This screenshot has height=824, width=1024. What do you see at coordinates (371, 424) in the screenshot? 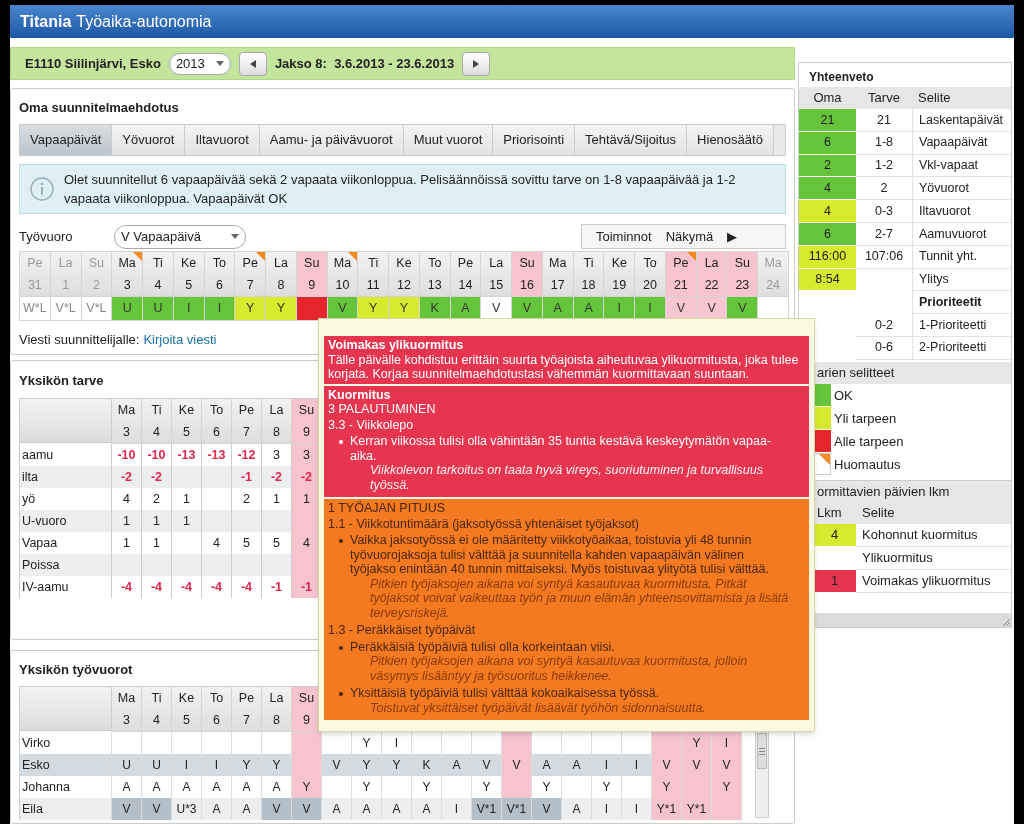
I see `rule-subheading: 3.3 - Viikkolepo` at bounding box center [371, 424].